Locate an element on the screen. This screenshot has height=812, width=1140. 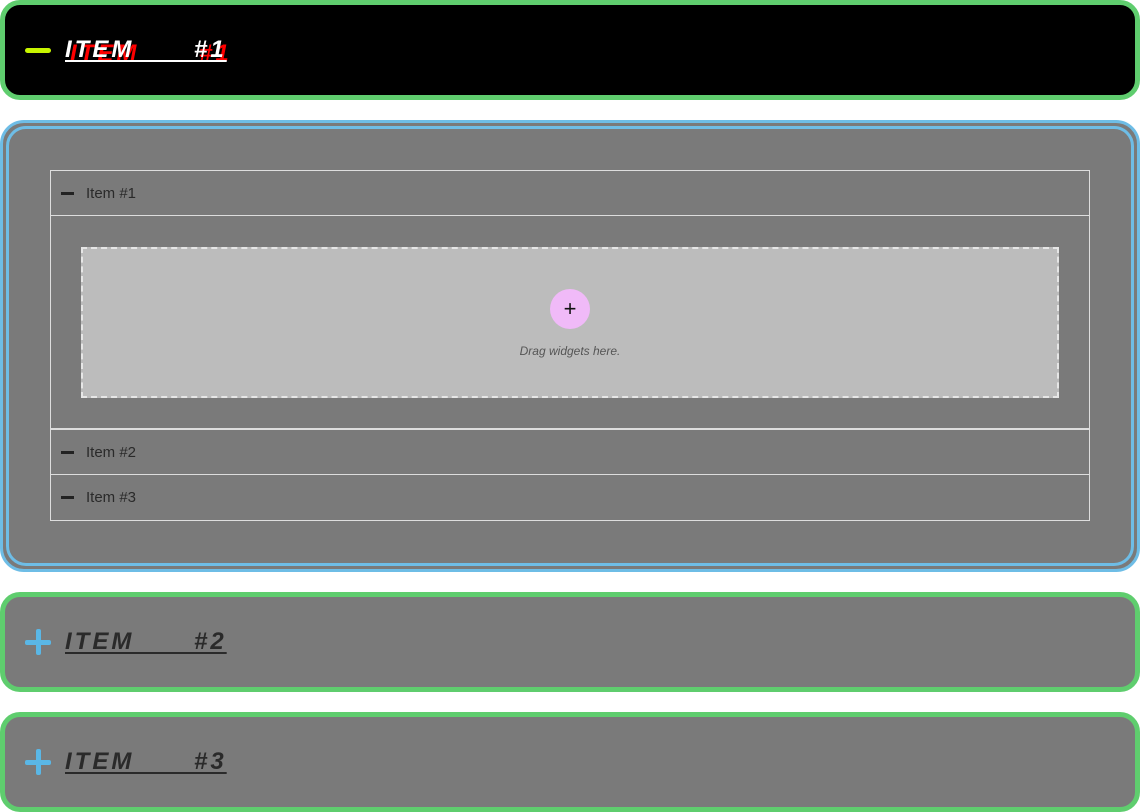
add-widget-button: + is located at coordinates (570, 309).